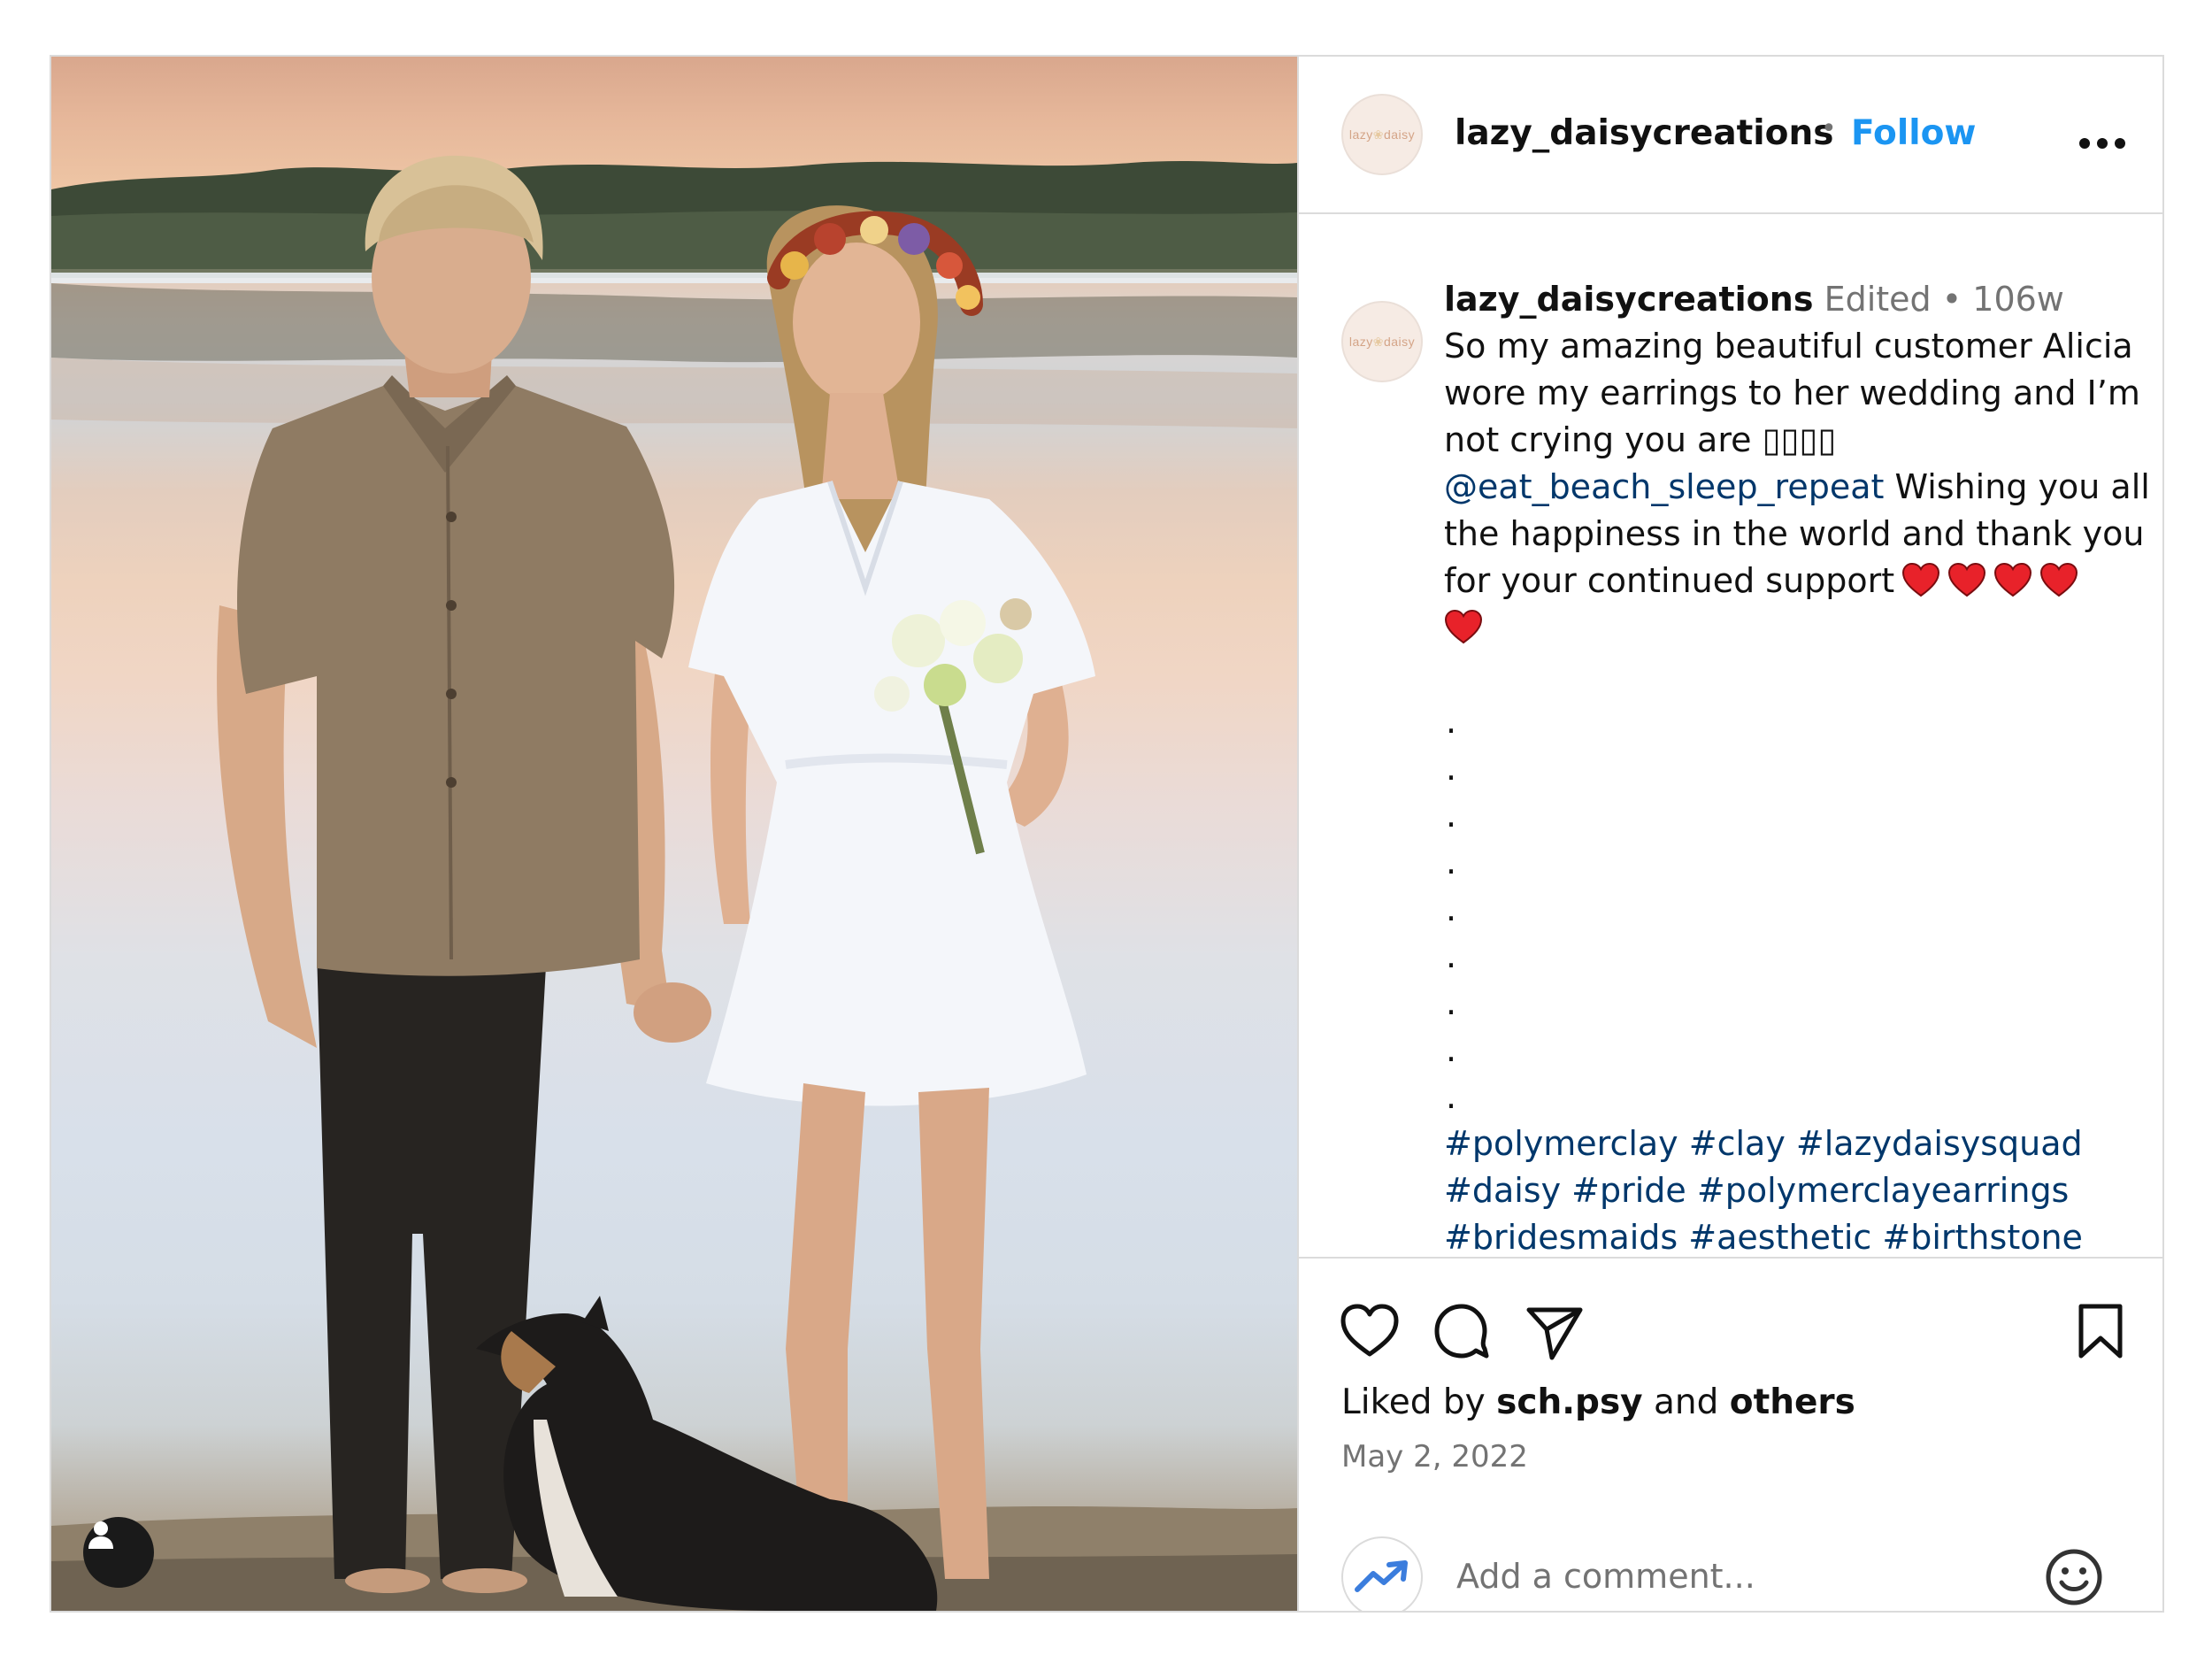  I want to click on smiley-icon, so click(2074, 1577).